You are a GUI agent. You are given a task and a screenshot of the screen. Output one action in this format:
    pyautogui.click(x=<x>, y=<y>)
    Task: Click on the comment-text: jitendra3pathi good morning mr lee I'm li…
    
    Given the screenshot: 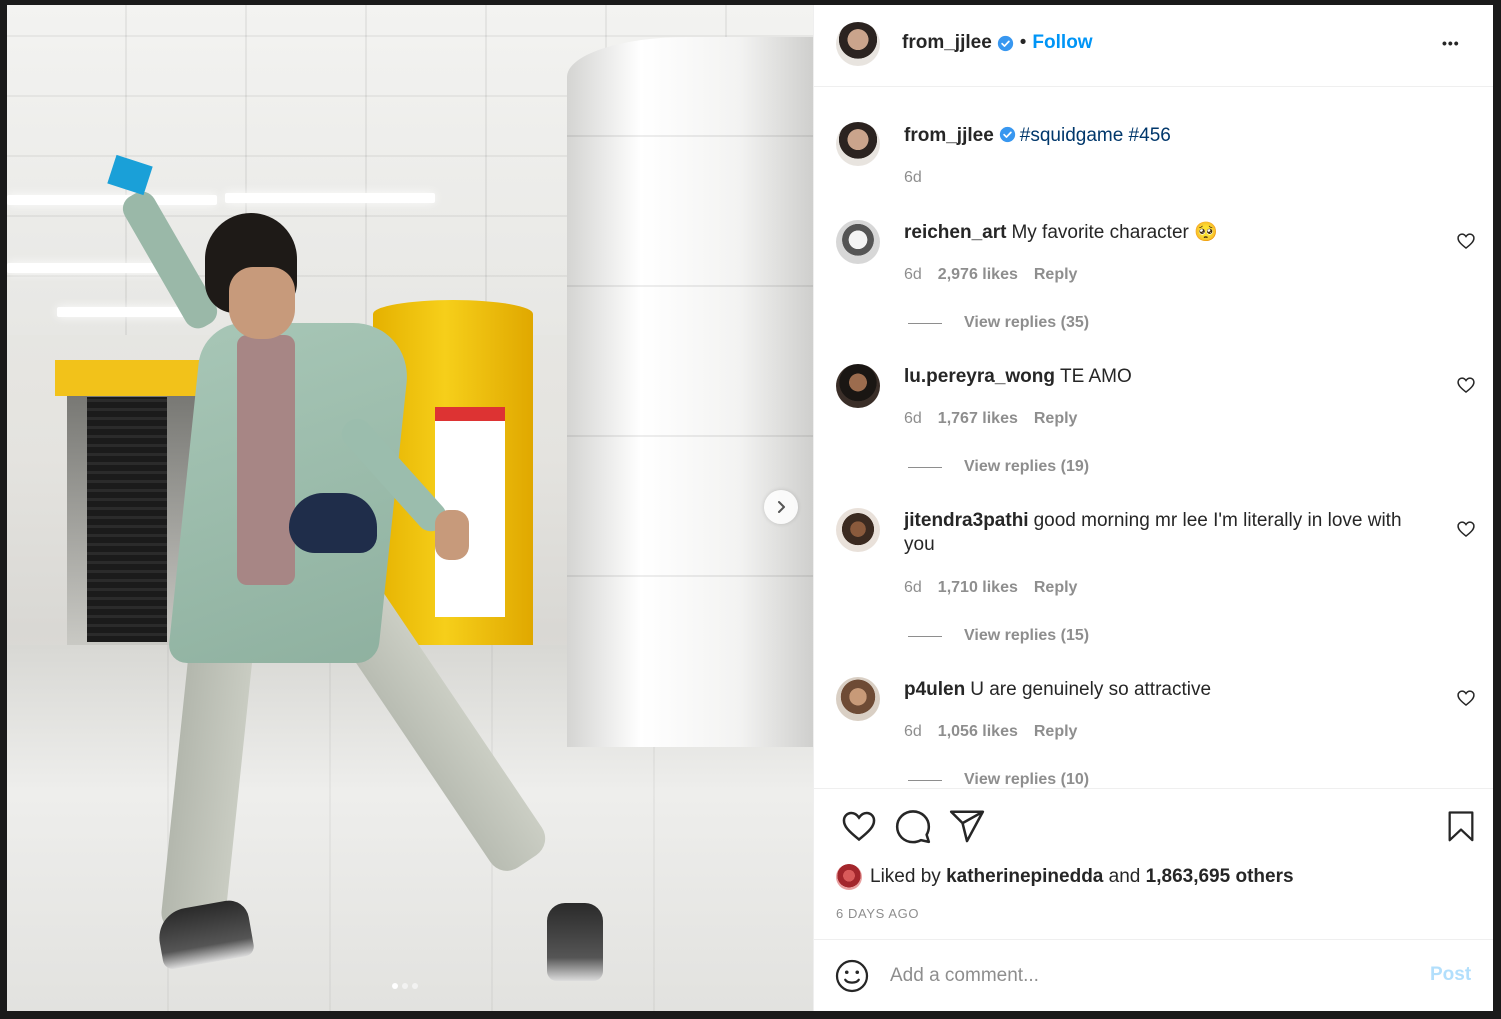 What is the action you would take?
    pyautogui.click(x=1169, y=533)
    